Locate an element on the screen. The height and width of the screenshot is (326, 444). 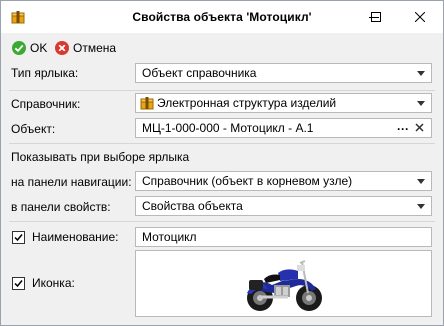
clear-button is located at coordinates (419, 128).